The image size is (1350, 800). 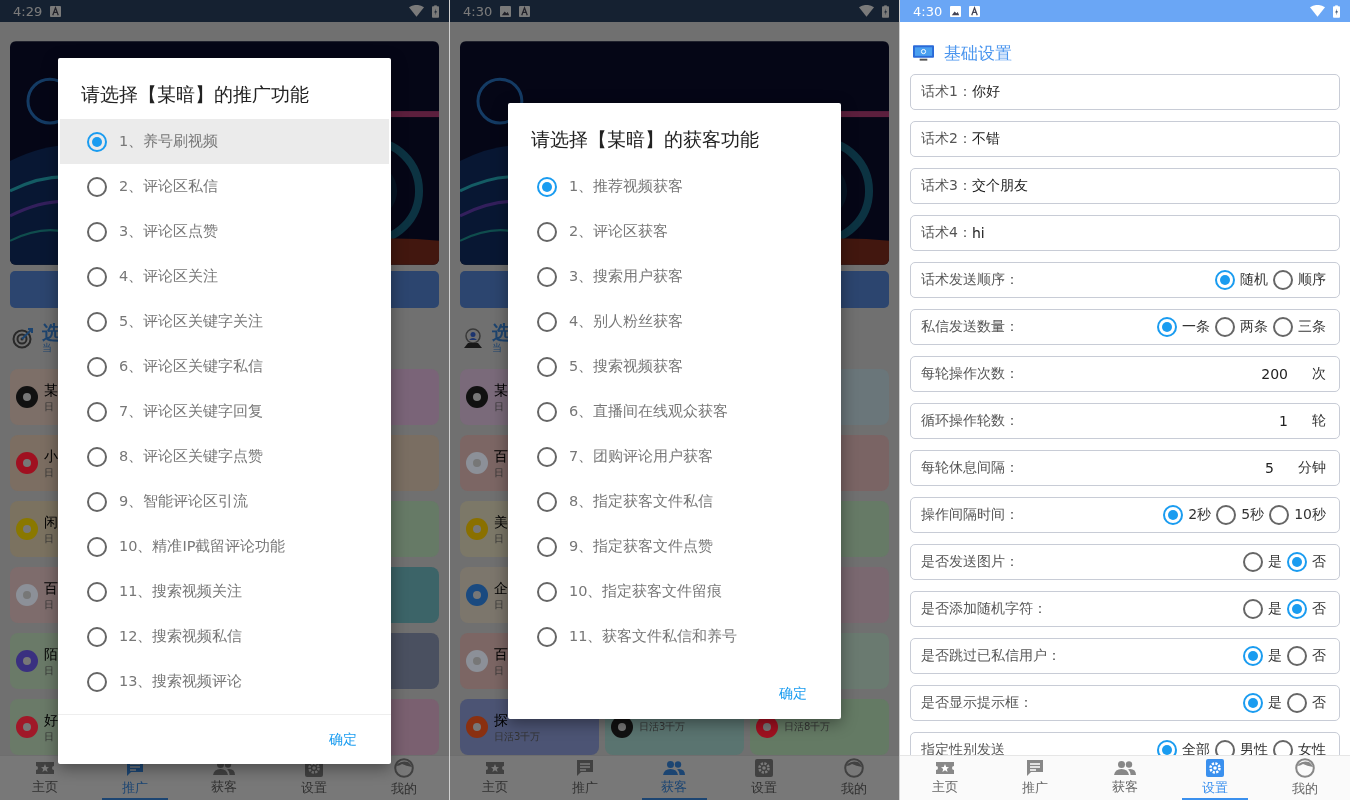 I want to click on status-time: 4:30, so click(x=478, y=11).